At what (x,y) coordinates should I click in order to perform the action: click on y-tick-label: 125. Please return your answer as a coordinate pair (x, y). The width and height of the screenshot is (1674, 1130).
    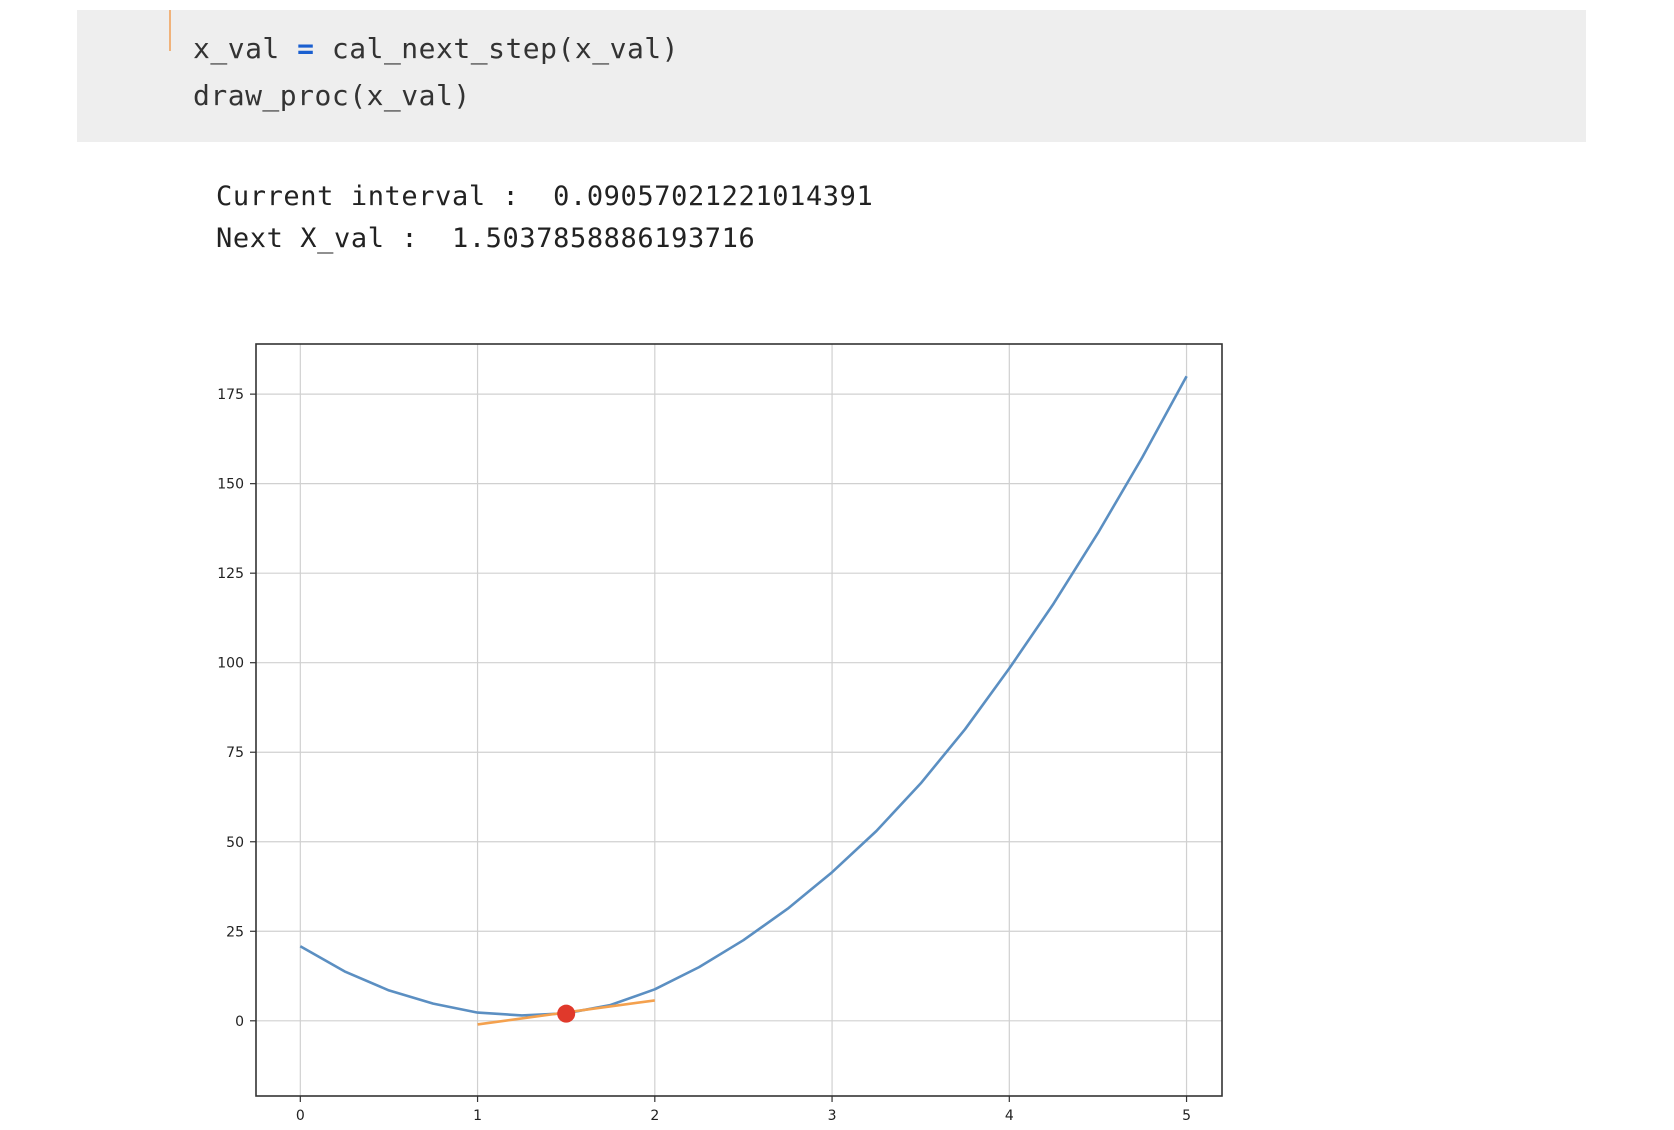
    Looking at the image, I should click on (230, 574).